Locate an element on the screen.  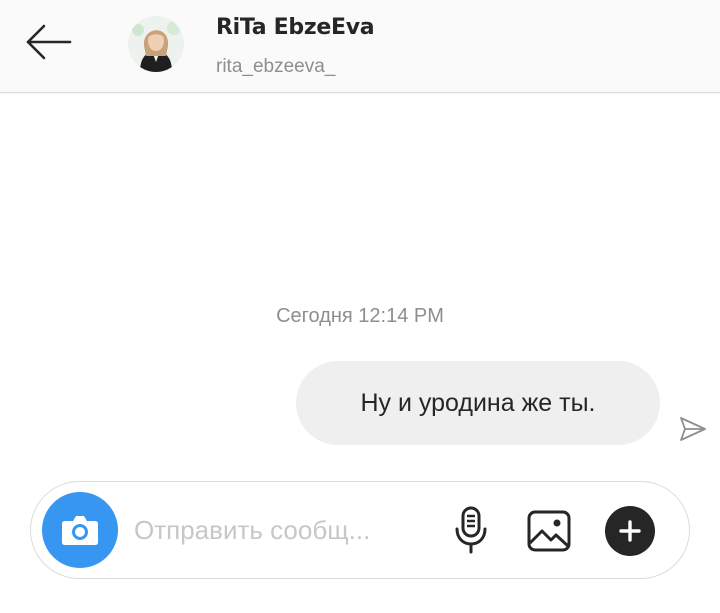
microphone-icon is located at coordinates (471, 530).